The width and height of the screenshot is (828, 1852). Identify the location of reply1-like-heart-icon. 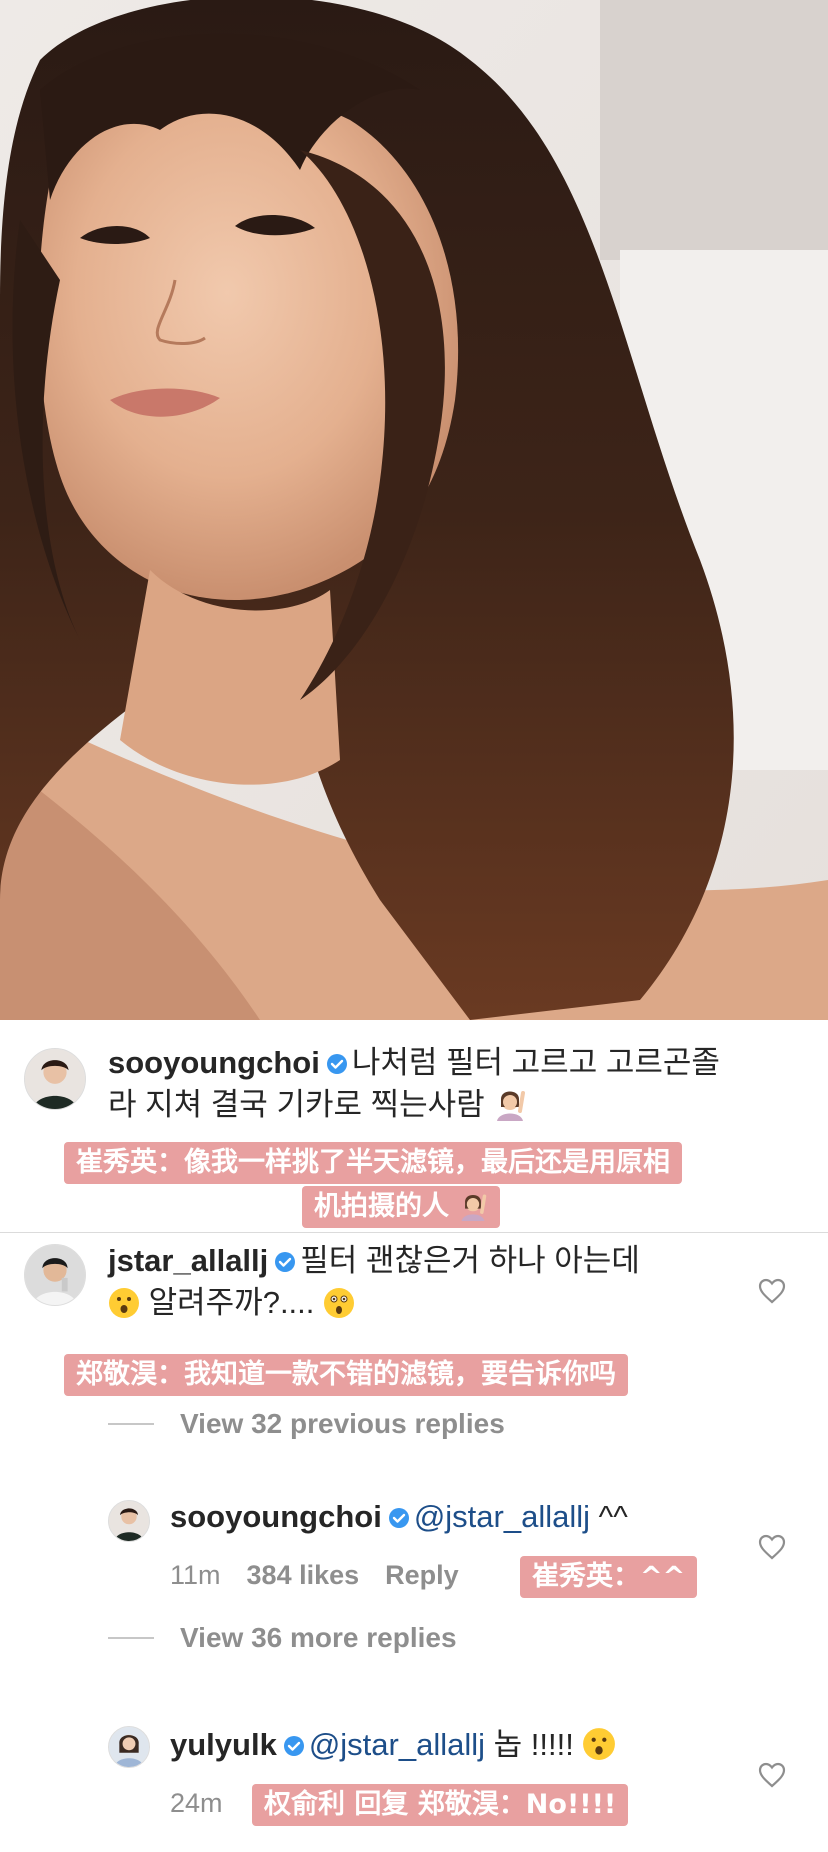
(772, 1547).